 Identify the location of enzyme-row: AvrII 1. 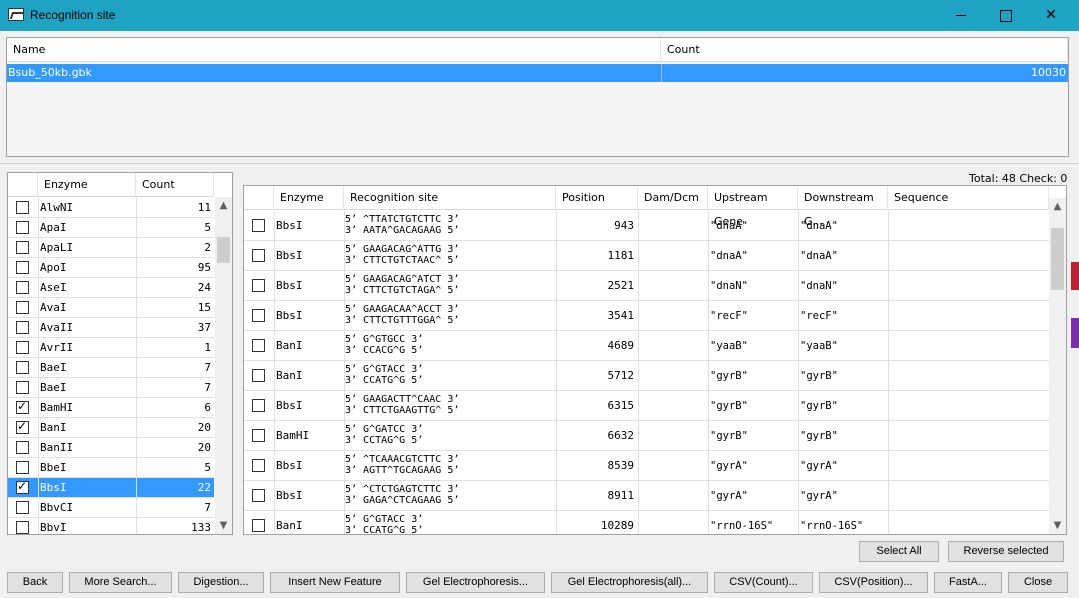
(111, 348).